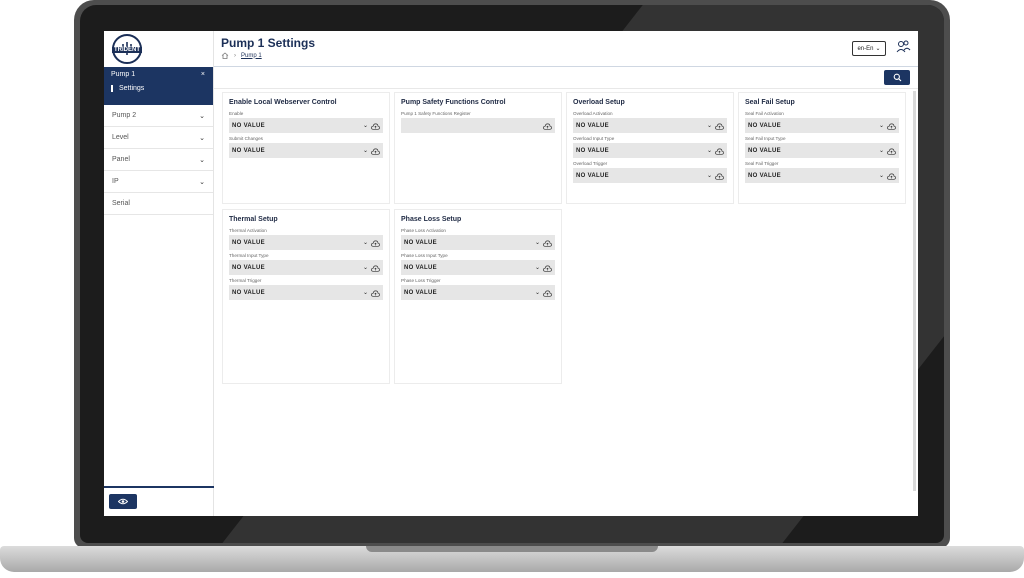  What do you see at coordinates (512, 549) in the screenshot?
I see `laptop-base-notch` at bounding box center [512, 549].